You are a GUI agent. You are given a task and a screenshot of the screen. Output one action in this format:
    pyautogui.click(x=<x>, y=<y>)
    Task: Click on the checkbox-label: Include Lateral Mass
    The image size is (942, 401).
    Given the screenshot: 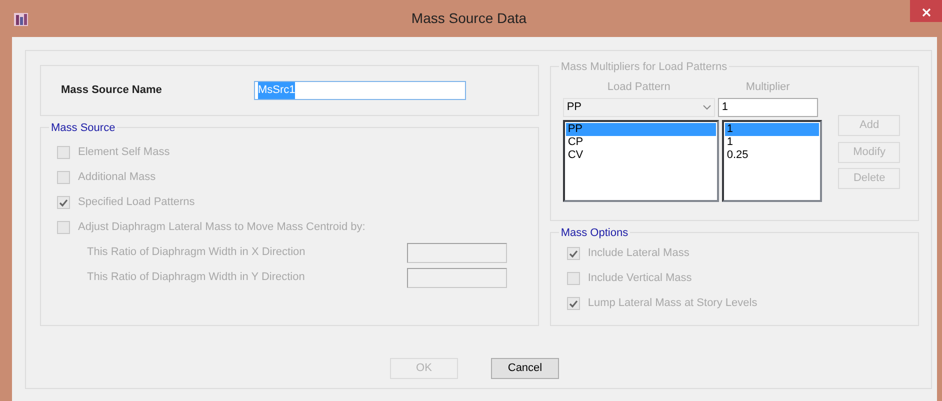 What is the action you would take?
    pyautogui.click(x=639, y=254)
    